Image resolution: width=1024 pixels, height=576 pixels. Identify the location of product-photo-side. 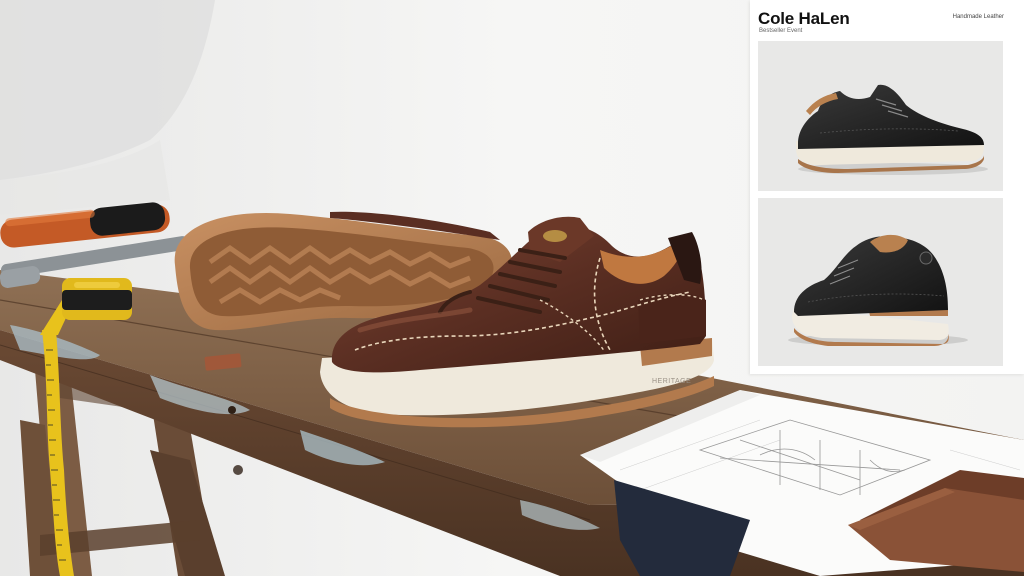
(880, 116).